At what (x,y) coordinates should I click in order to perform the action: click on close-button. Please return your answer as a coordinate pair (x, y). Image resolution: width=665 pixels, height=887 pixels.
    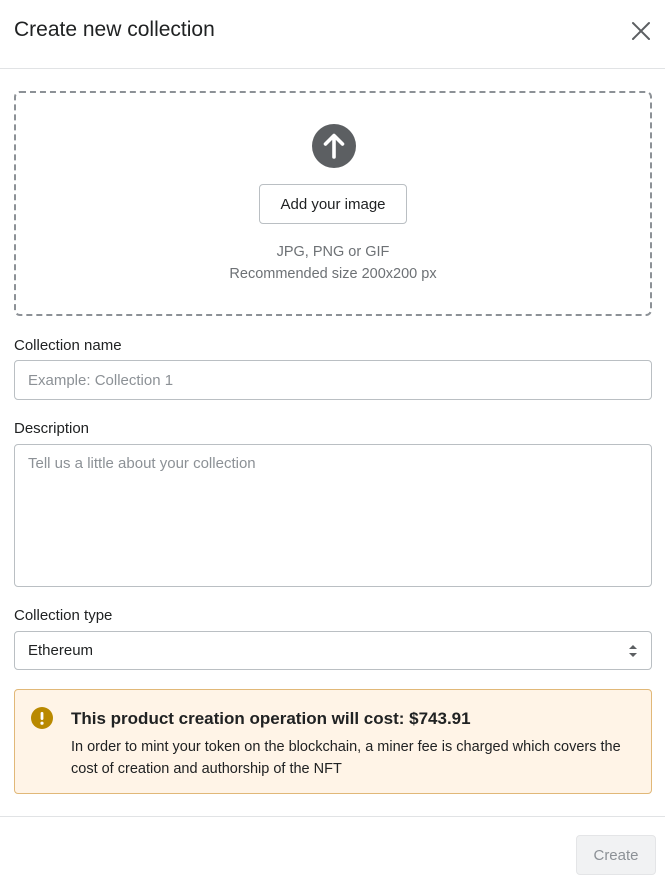
    Looking at the image, I should click on (641, 31).